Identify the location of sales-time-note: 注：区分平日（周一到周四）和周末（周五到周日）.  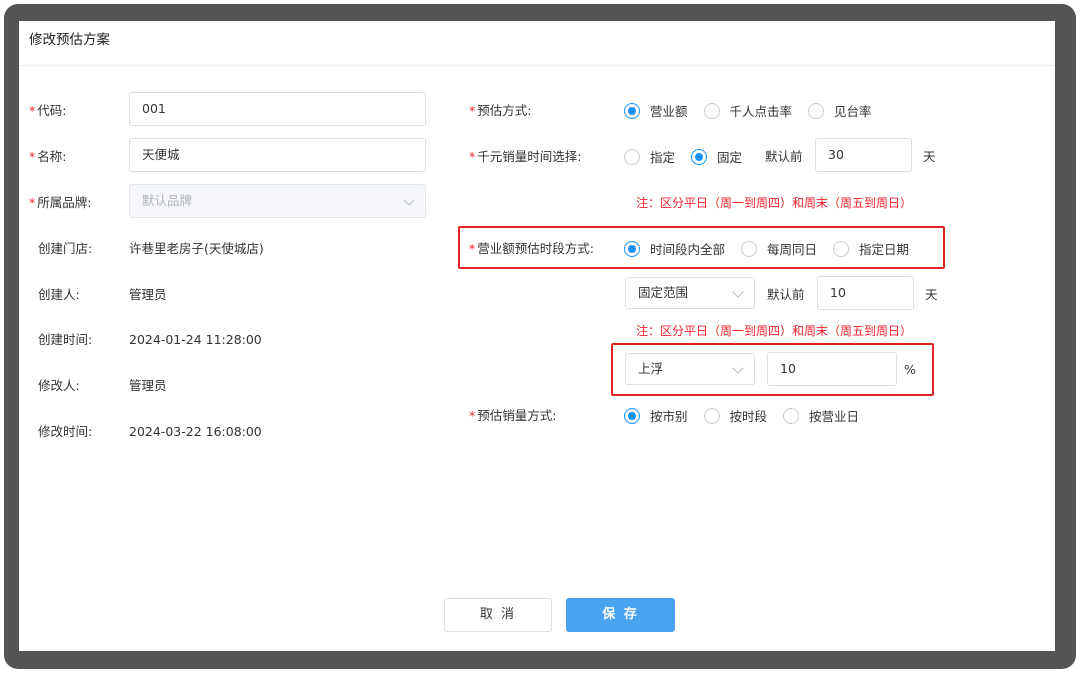
(774, 203).